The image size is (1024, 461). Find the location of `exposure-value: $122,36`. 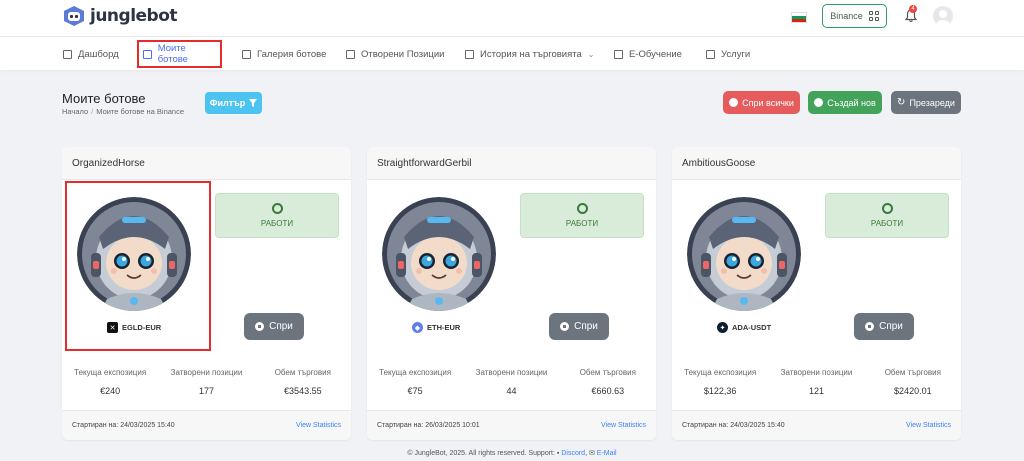

exposure-value: $122,36 is located at coordinates (720, 391).